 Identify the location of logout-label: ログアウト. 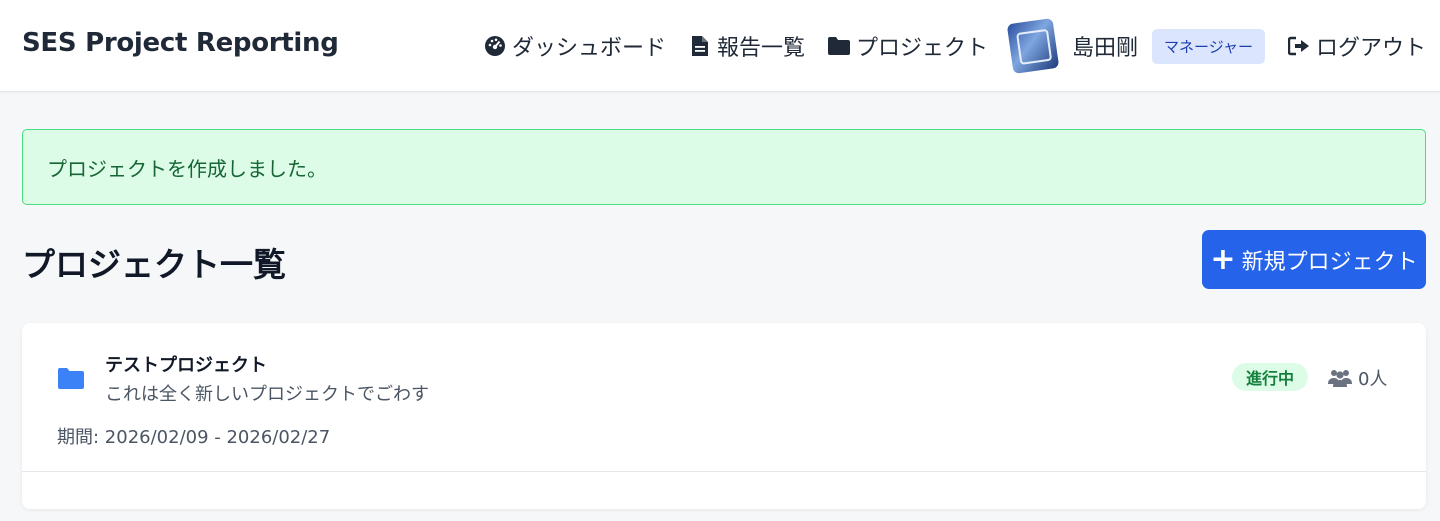
(1370, 48).